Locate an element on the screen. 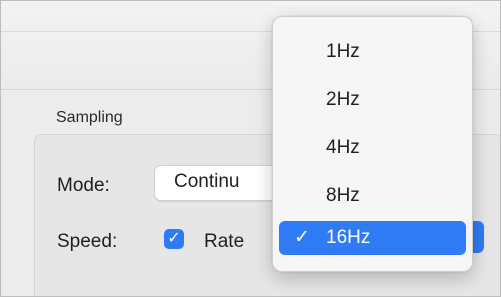  menu-item-label: 2Hz is located at coordinates (343, 99).